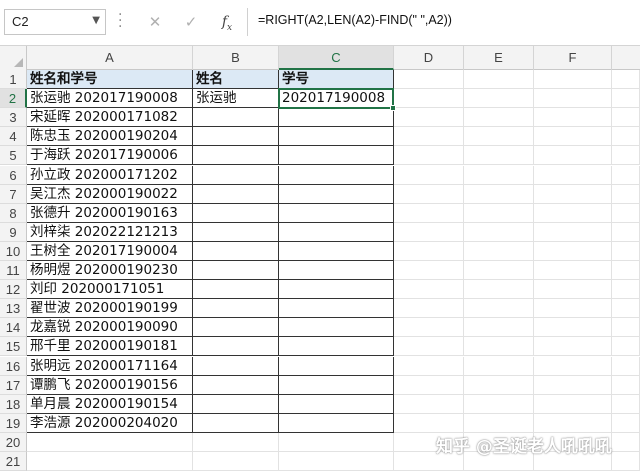 The height and width of the screenshot is (472, 640). I want to click on cell-c21, so click(336, 462).